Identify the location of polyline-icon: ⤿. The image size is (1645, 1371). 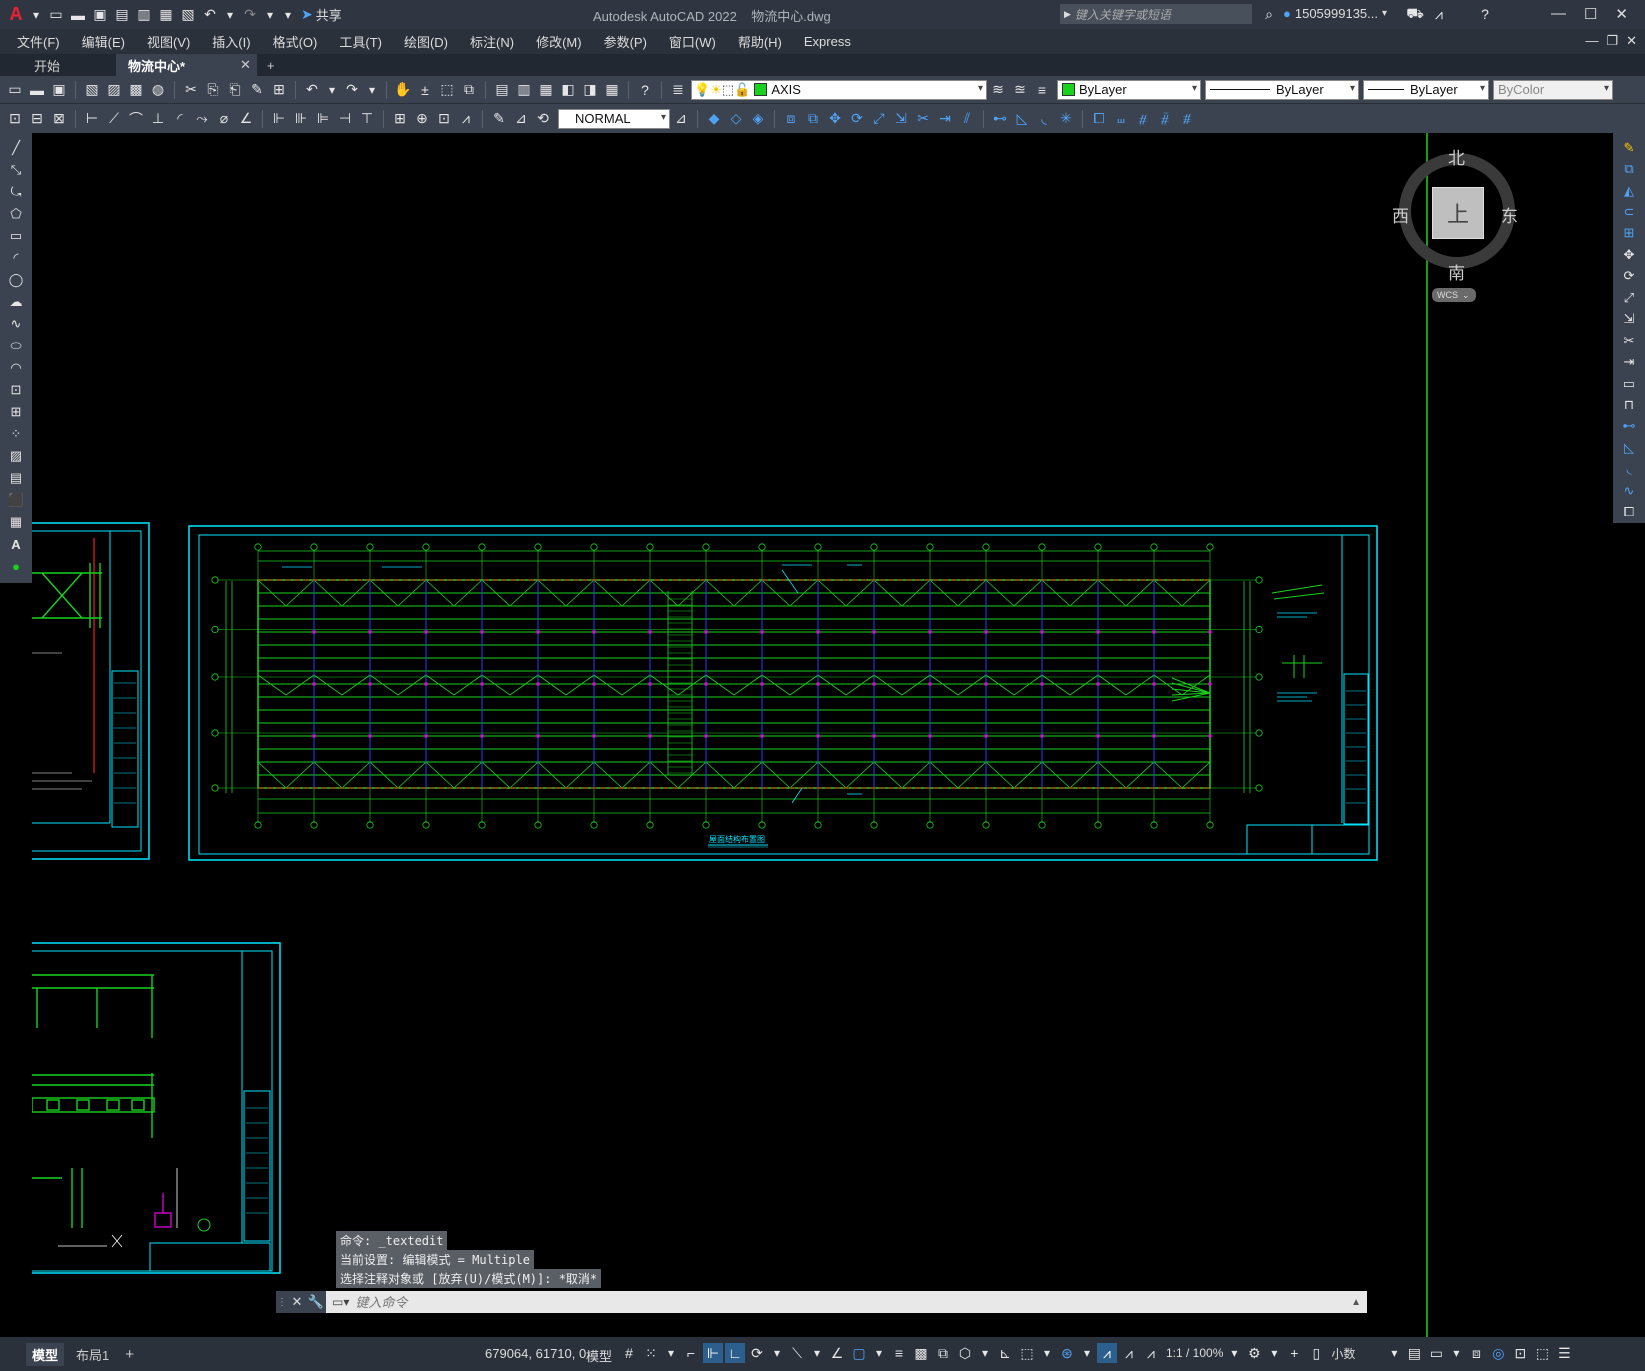
(16, 192).